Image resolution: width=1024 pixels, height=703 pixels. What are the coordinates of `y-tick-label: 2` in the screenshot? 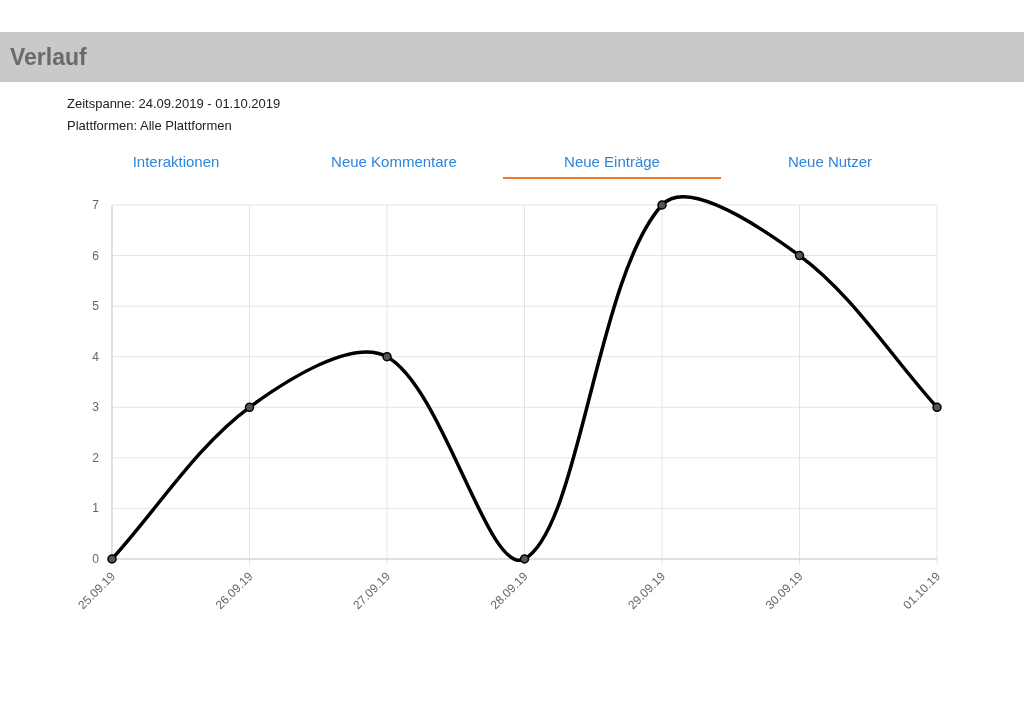 It's located at (95, 457).